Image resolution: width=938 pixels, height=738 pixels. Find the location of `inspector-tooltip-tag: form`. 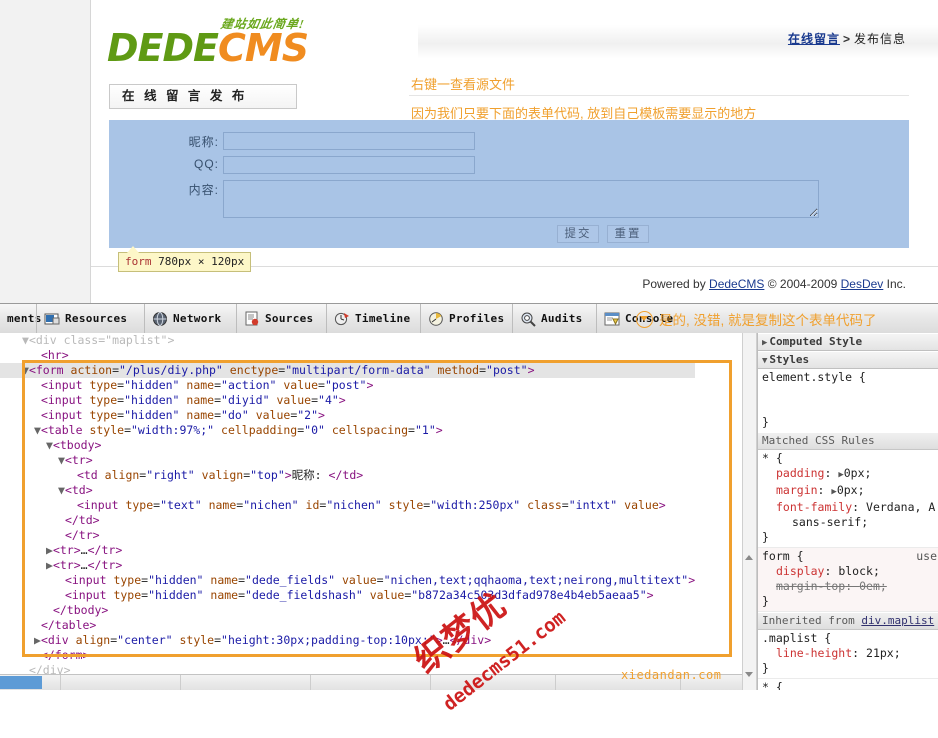

inspector-tooltip-tag: form is located at coordinates (138, 261).